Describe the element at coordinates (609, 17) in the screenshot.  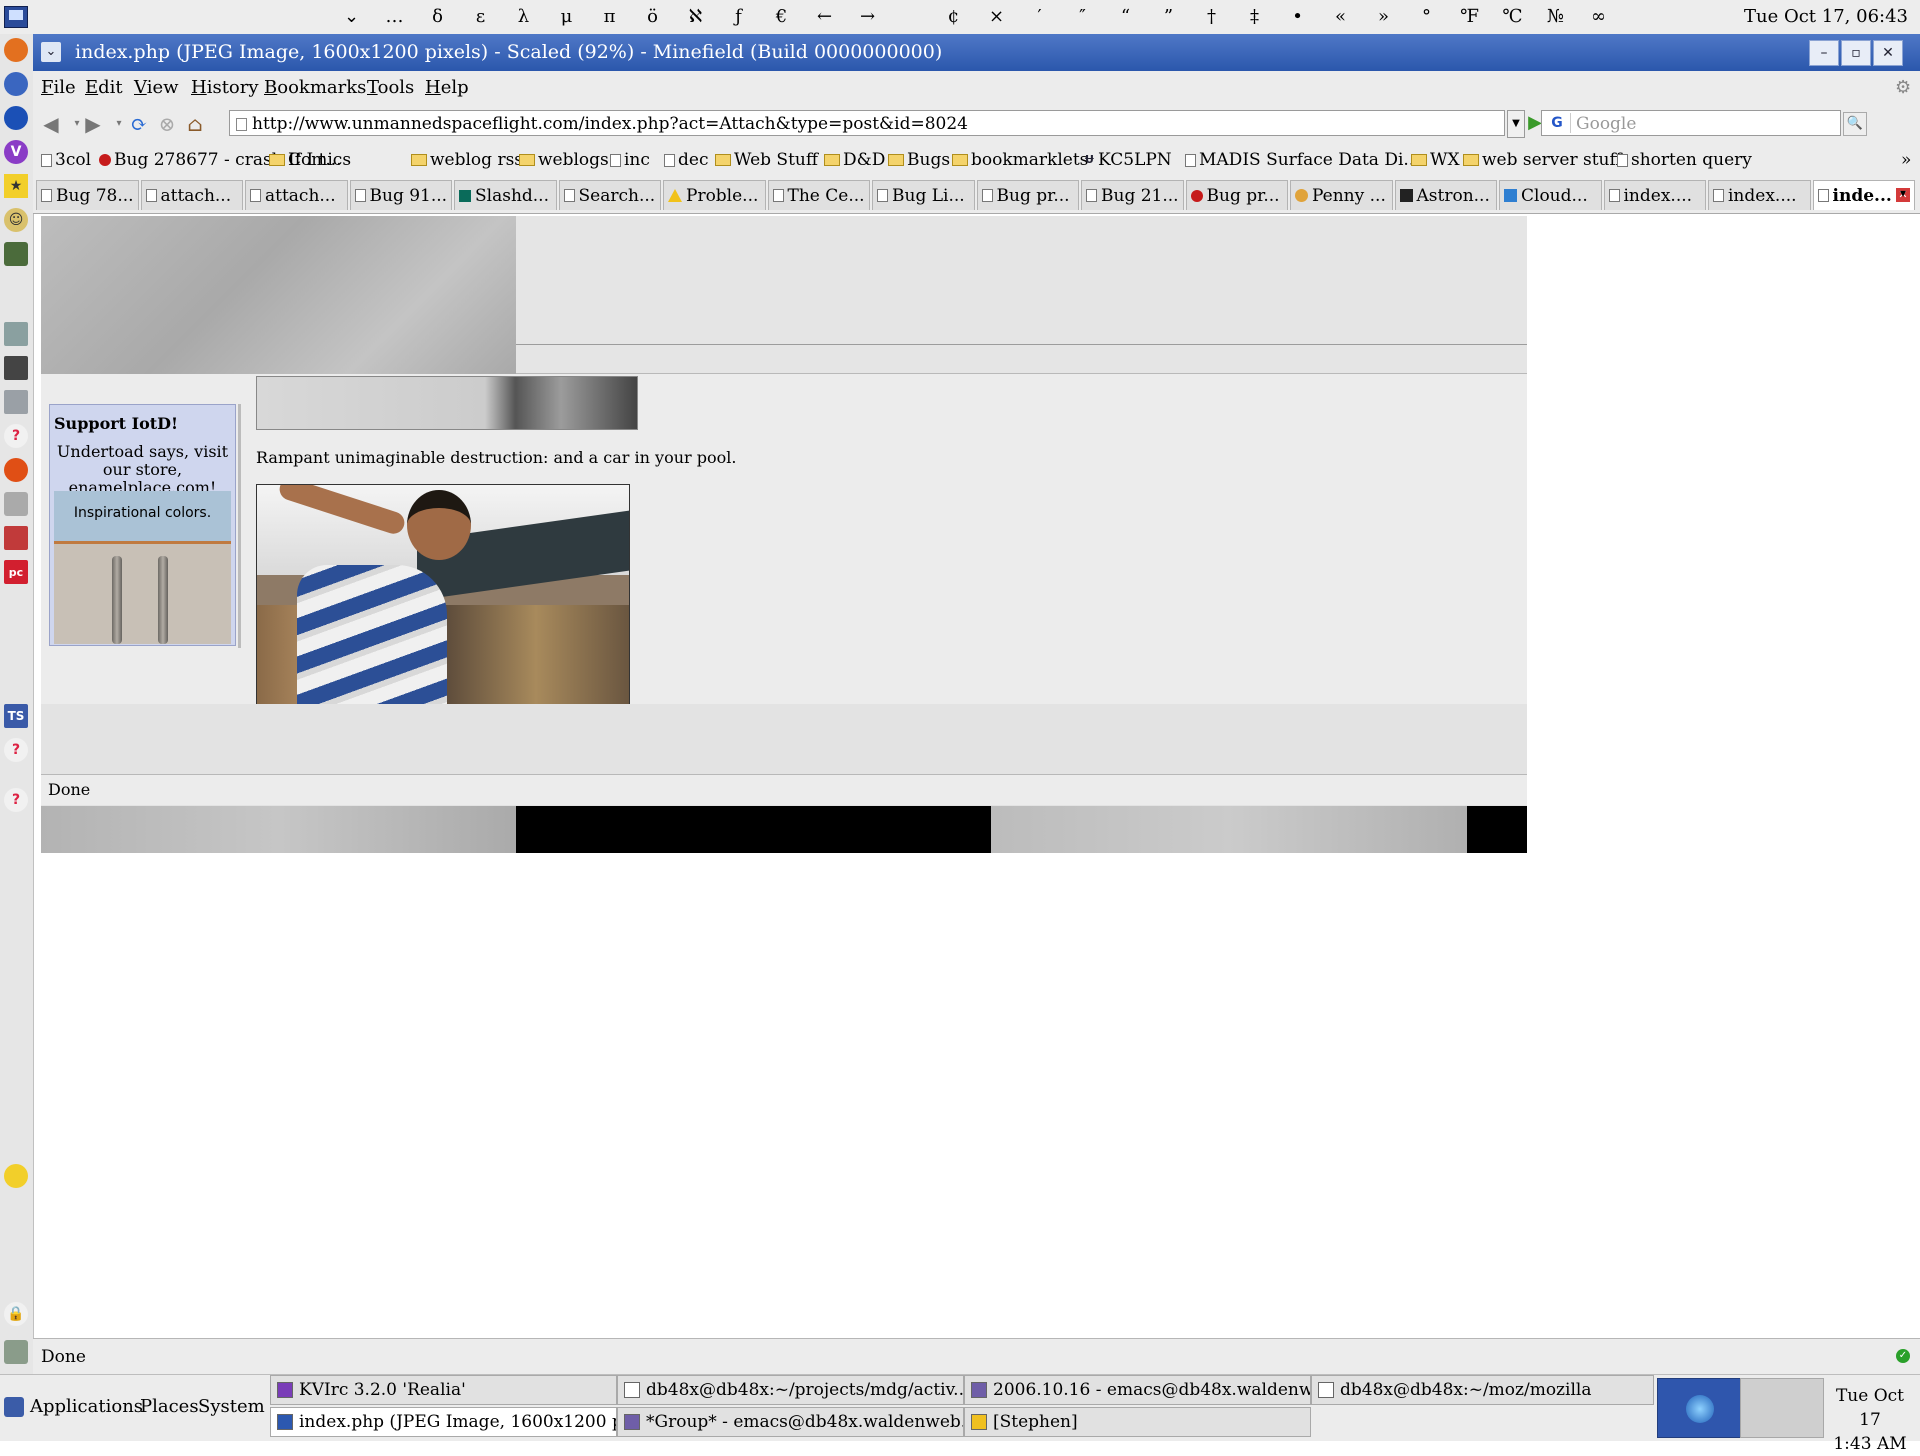
I see `char-button: π` at that location.